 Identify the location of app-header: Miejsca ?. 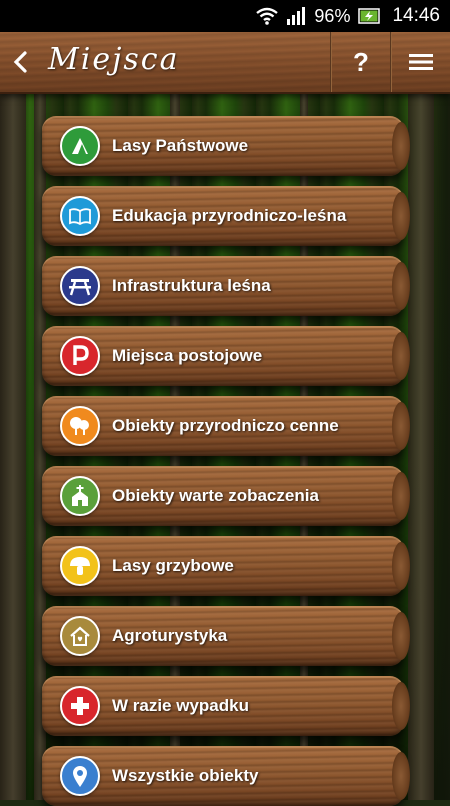
(225, 63).